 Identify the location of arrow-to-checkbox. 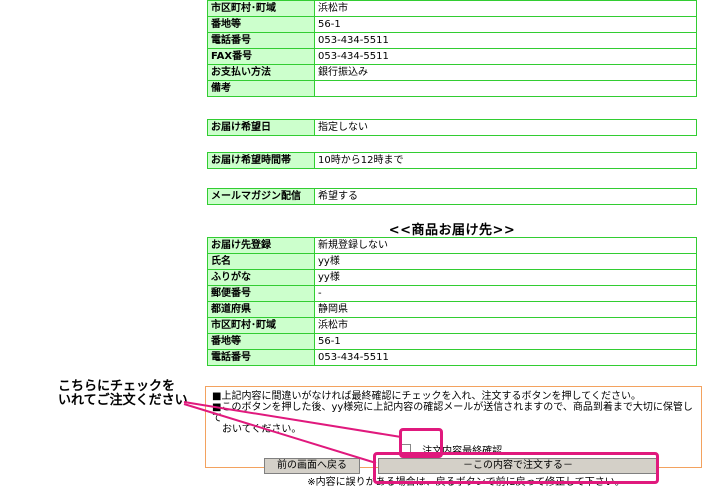
(292, 419).